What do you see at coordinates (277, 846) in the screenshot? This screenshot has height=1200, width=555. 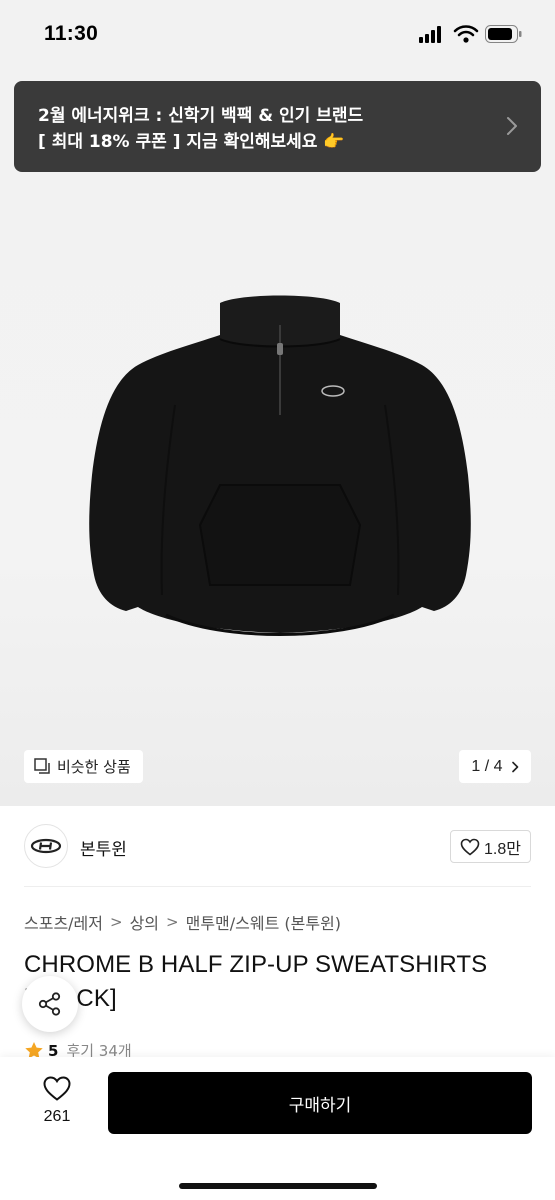 I see `brand-row: 본투윈 1.8만` at bounding box center [277, 846].